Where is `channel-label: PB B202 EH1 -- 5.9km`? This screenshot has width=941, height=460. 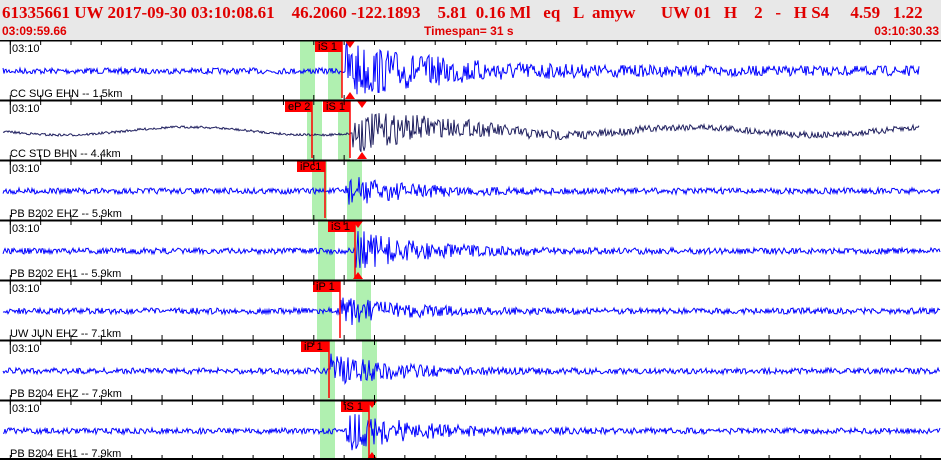 channel-label: PB B202 EH1 -- 5.9km is located at coordinates (65, 274).